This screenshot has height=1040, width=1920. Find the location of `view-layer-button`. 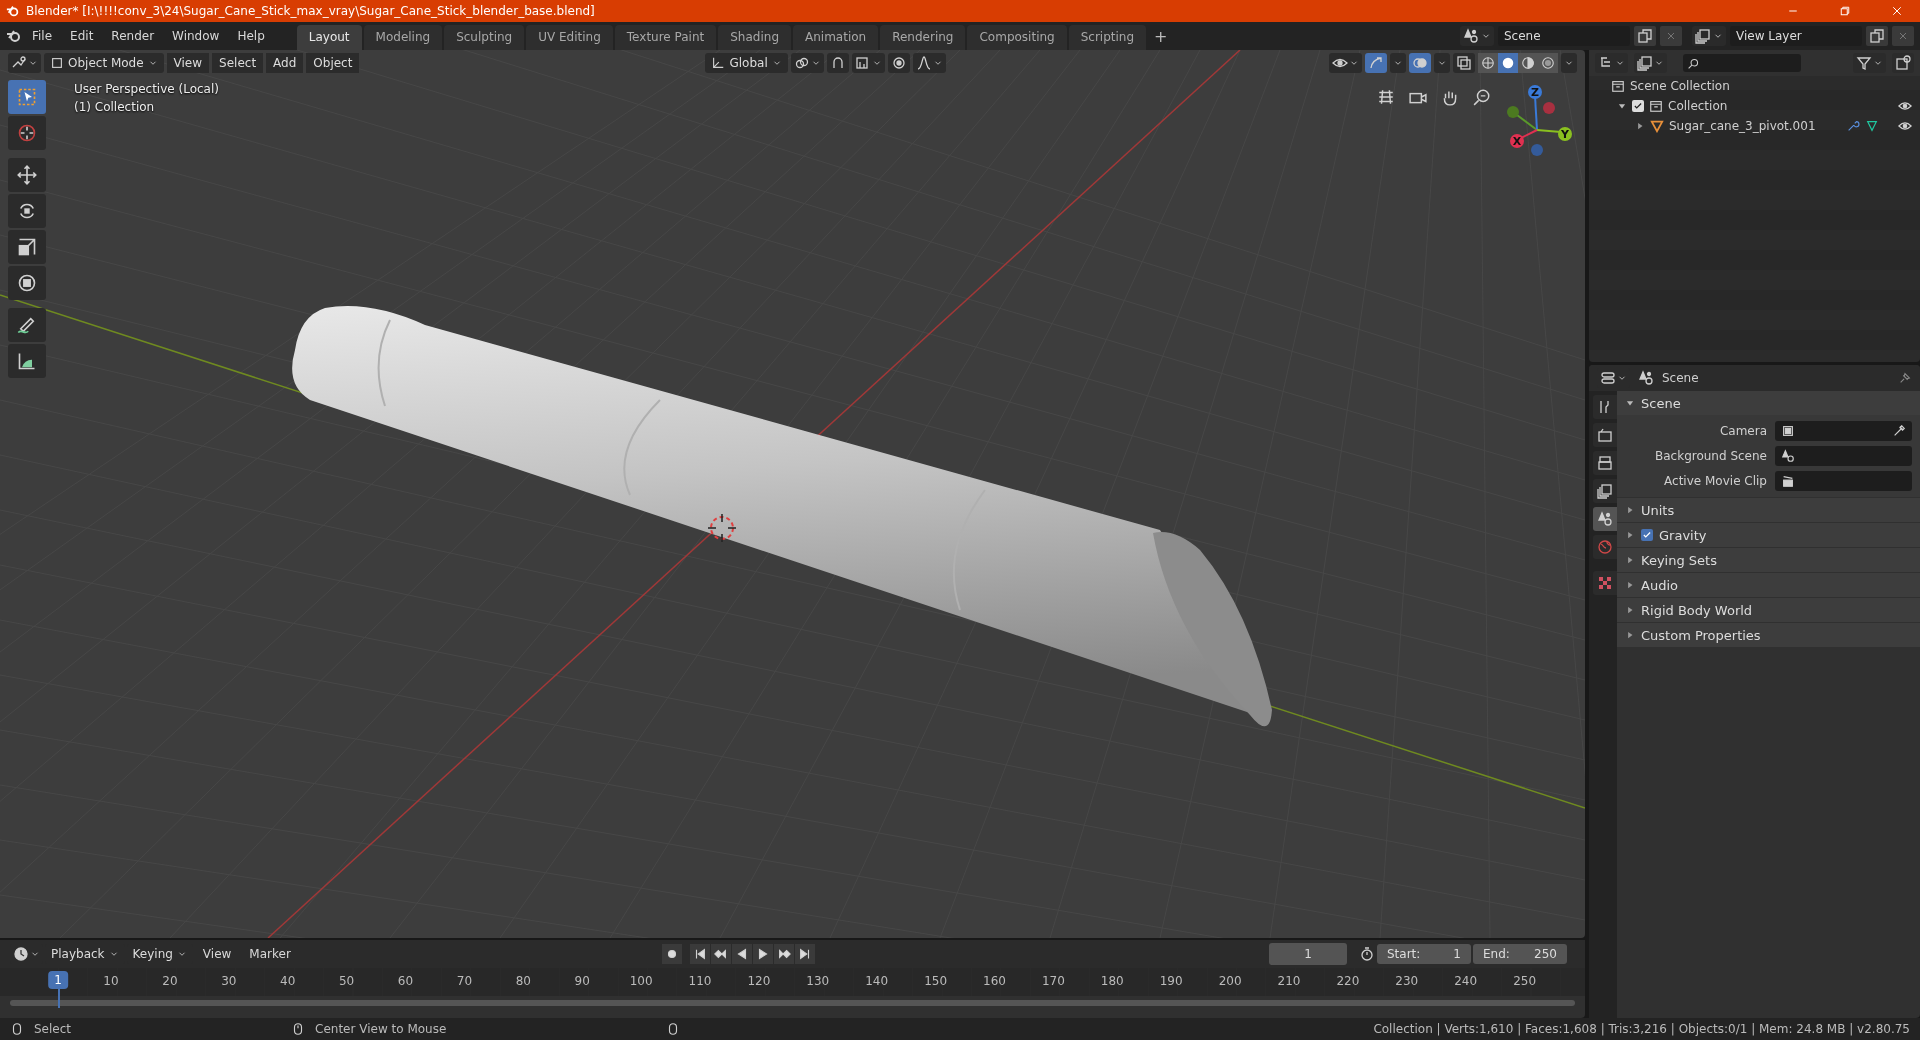

view-layer-button is located at coordinates (1650, 63).